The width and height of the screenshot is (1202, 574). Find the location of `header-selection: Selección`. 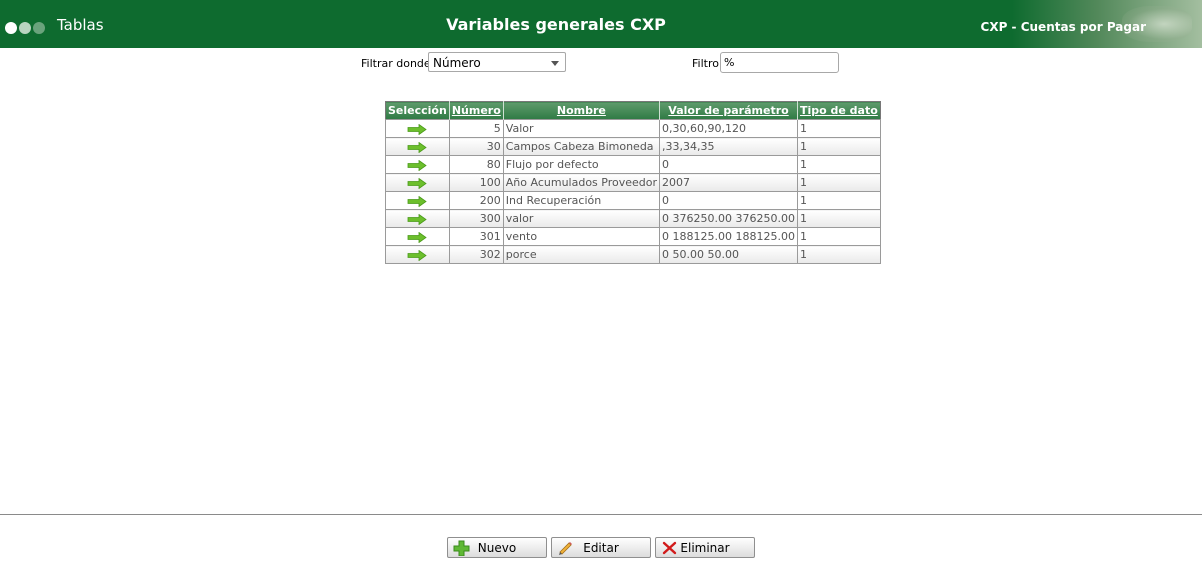

header-selection: Selección is located at coordinates (417, 110).